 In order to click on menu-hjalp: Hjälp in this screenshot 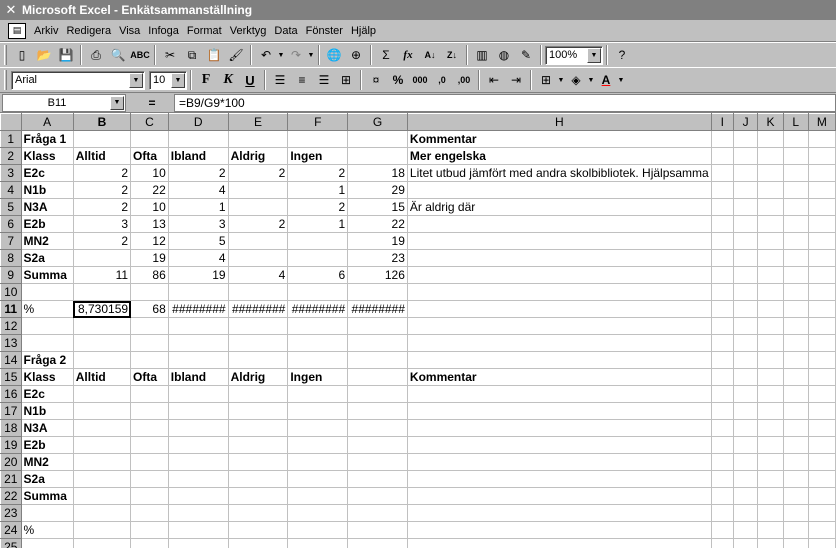, I will do `click(363, 31)`.